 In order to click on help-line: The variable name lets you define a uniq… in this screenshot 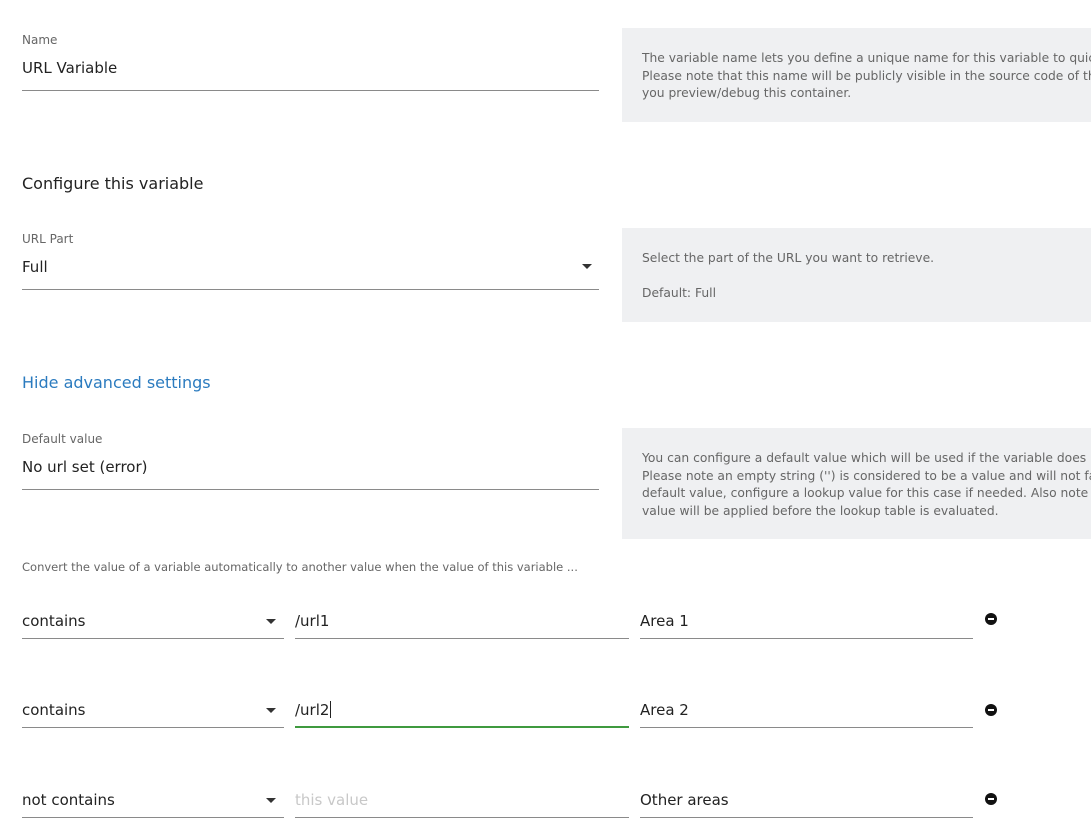, I will do `click(866, 58)`.